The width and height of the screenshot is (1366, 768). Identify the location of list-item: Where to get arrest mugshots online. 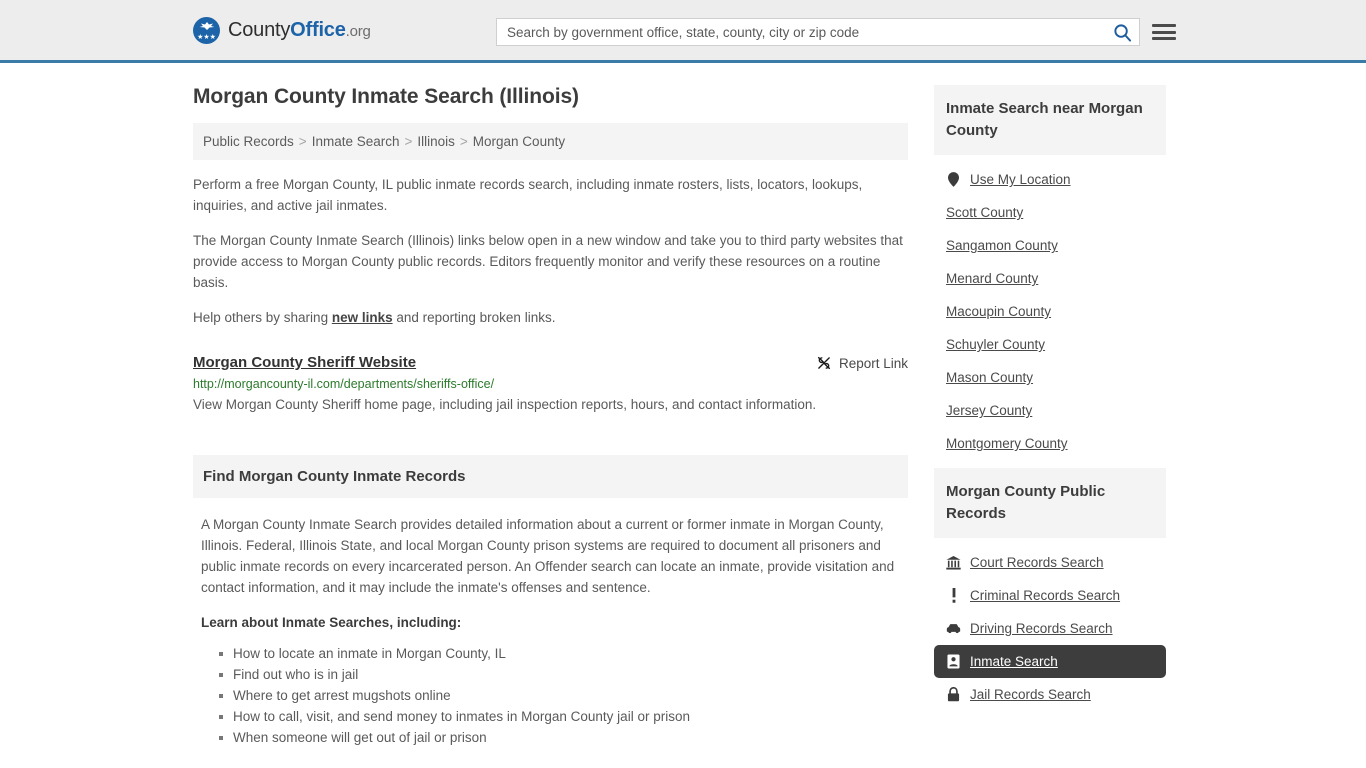
(559, 695).